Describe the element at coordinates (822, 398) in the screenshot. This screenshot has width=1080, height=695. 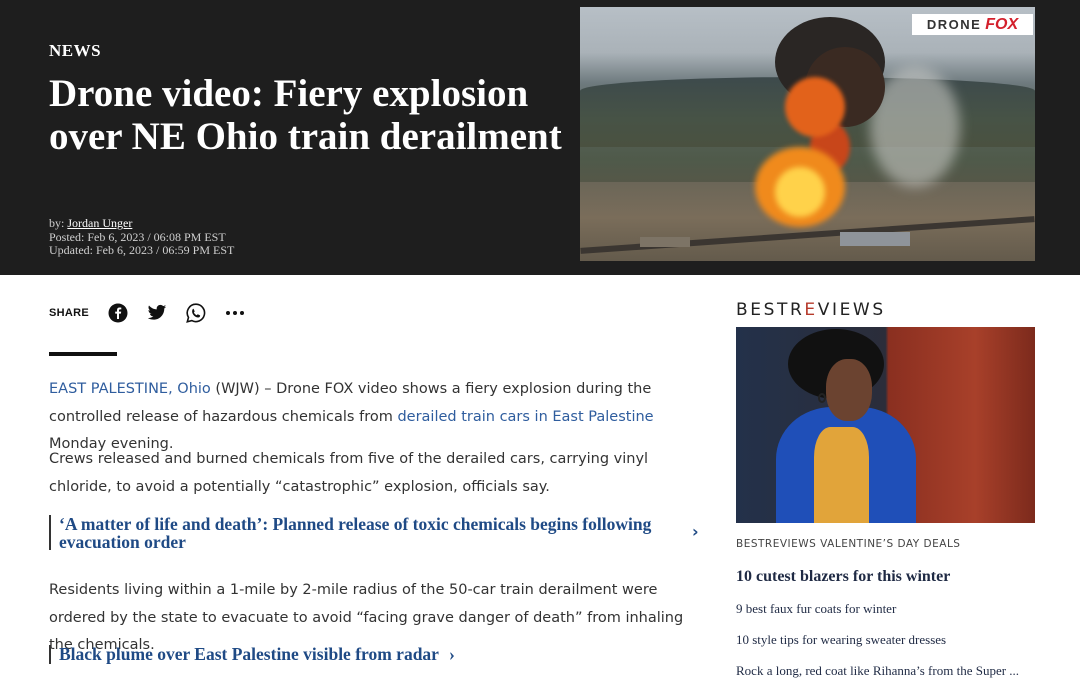
I see `promo-earring` at that location.